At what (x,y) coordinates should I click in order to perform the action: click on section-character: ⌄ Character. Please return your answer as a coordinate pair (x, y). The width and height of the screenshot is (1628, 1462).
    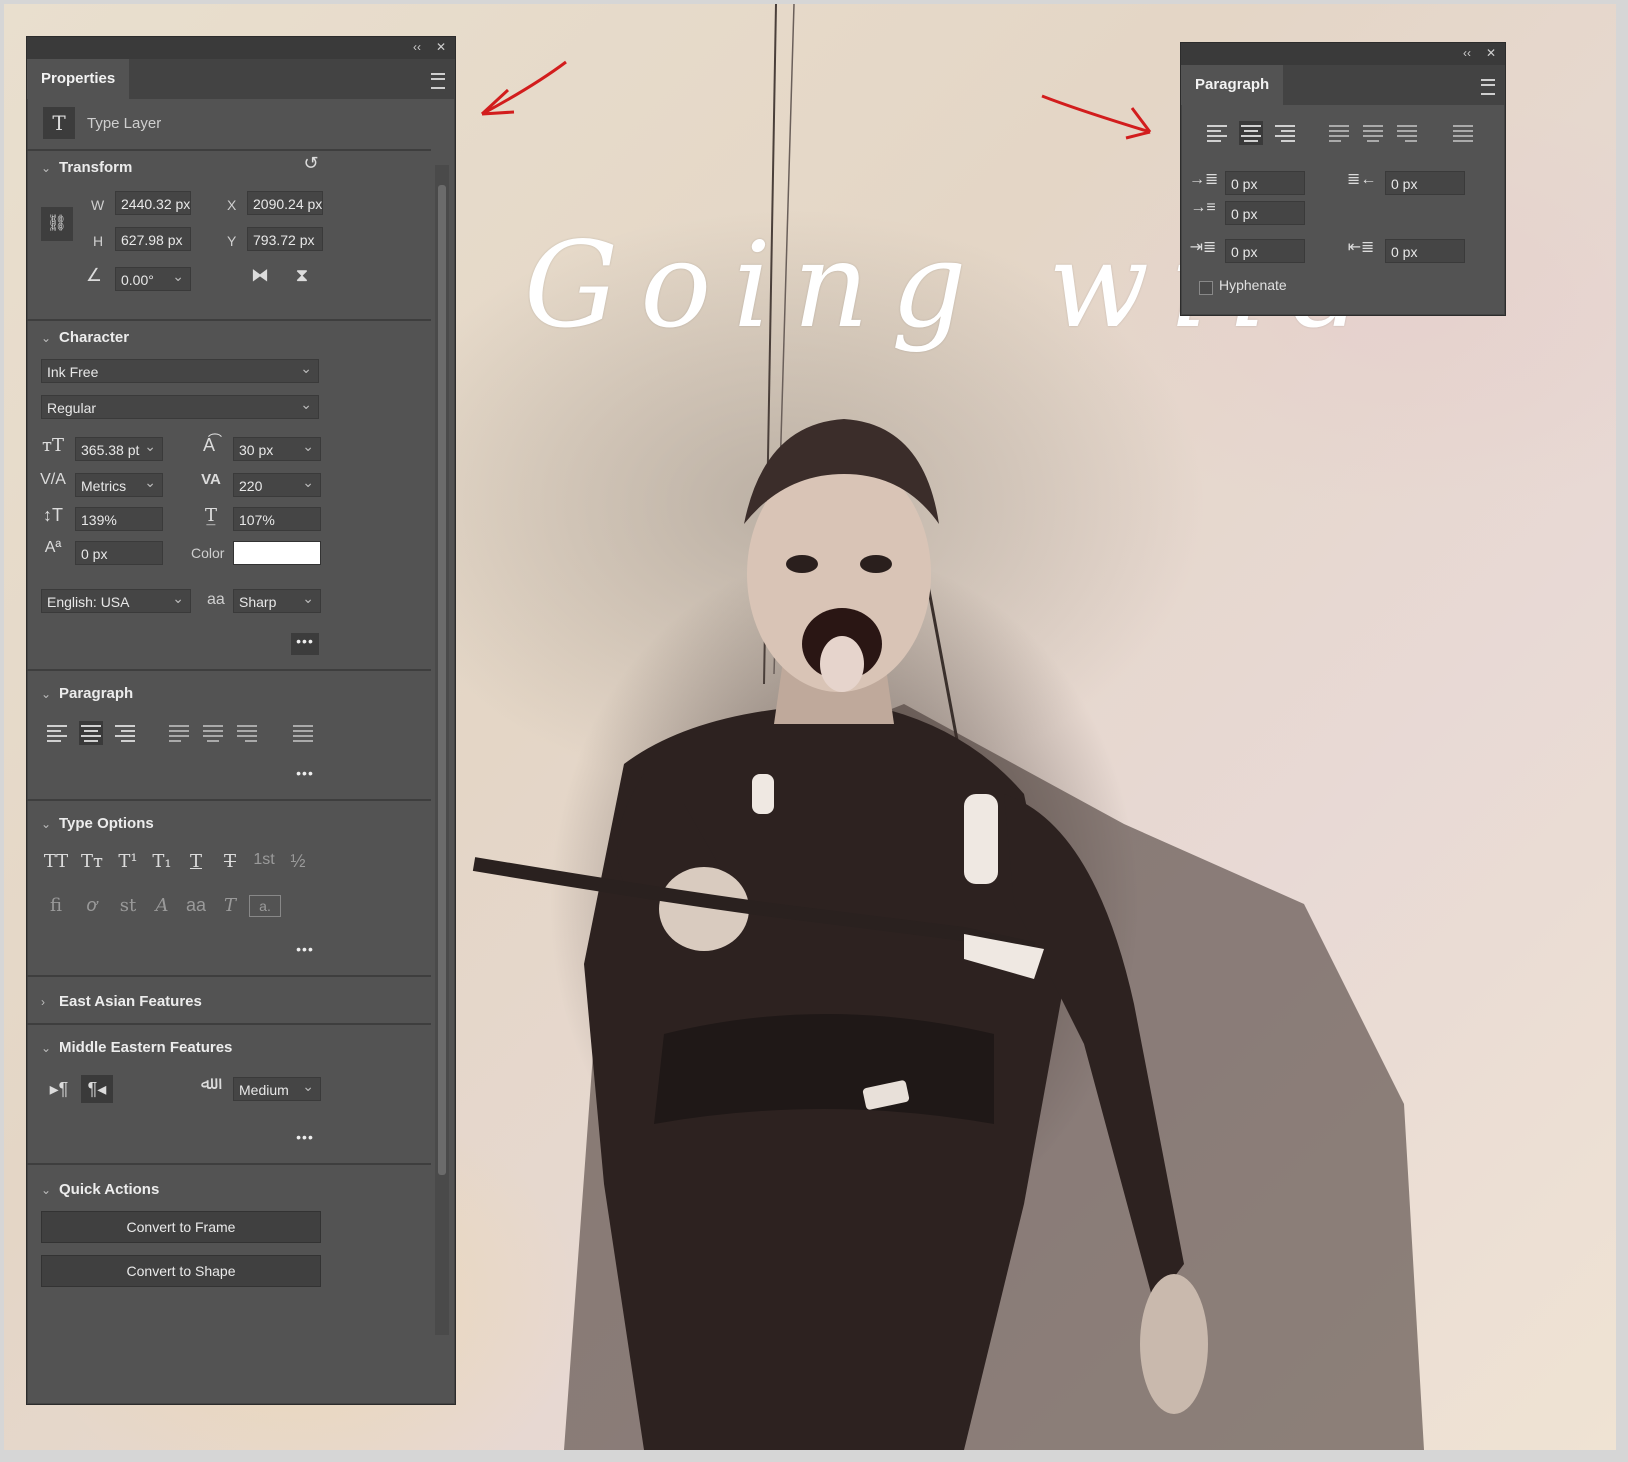
    Looking at the image, I should click on (85, 337).